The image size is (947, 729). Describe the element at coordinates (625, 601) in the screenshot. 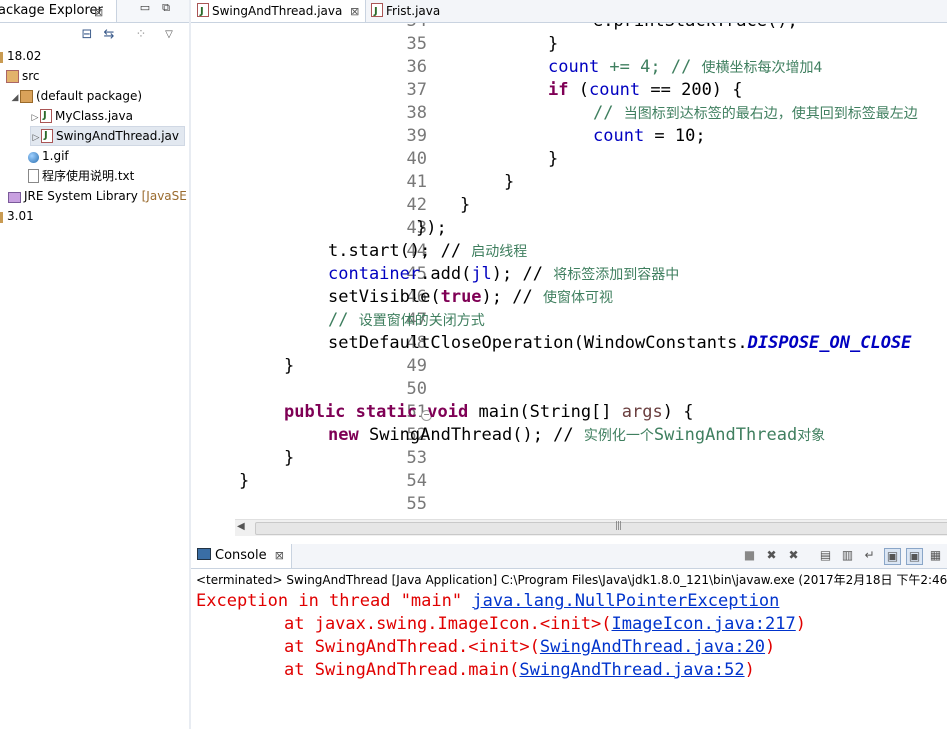

I see `exception-link: java.lang.NullPointerException` at that location.